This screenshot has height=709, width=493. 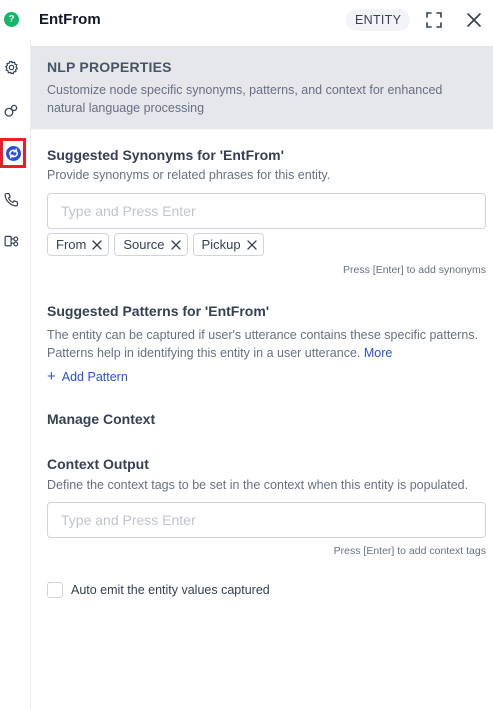 What do you see at coordinates (170, 590) in the screenshot?
I see `auto-emit-label: Auto emit the entity values captured` at bounding box center [170, 590].